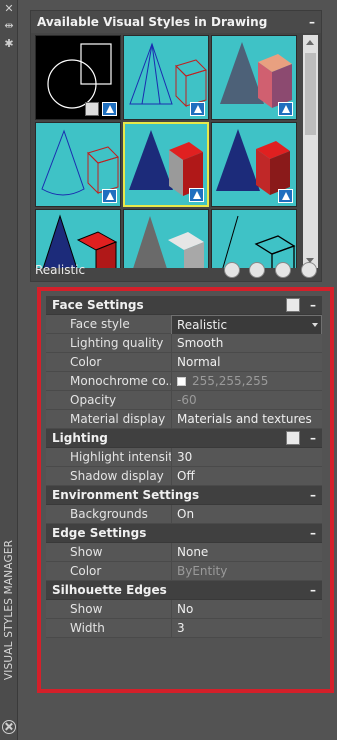 Image resolution: width=337 pixels, height=740 pixels. Describe the element at coordinates (231, 270) in the screenshot. I see `create-visual-style-icon` at that location.